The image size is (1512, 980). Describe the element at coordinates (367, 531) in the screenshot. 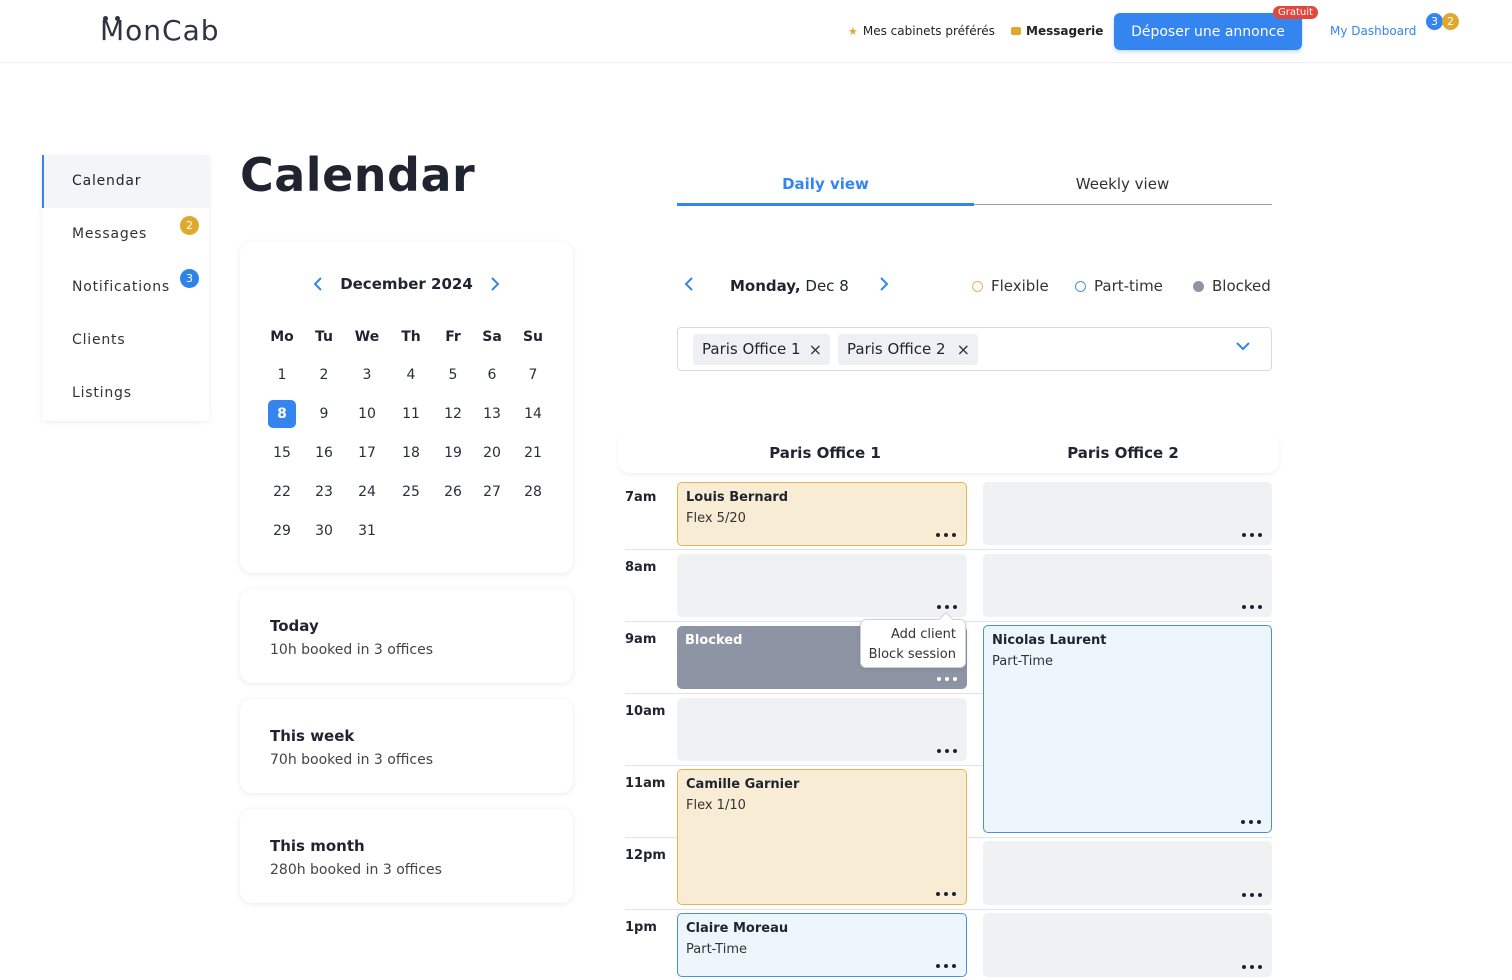

I see `calendar-day: 31` at that location.